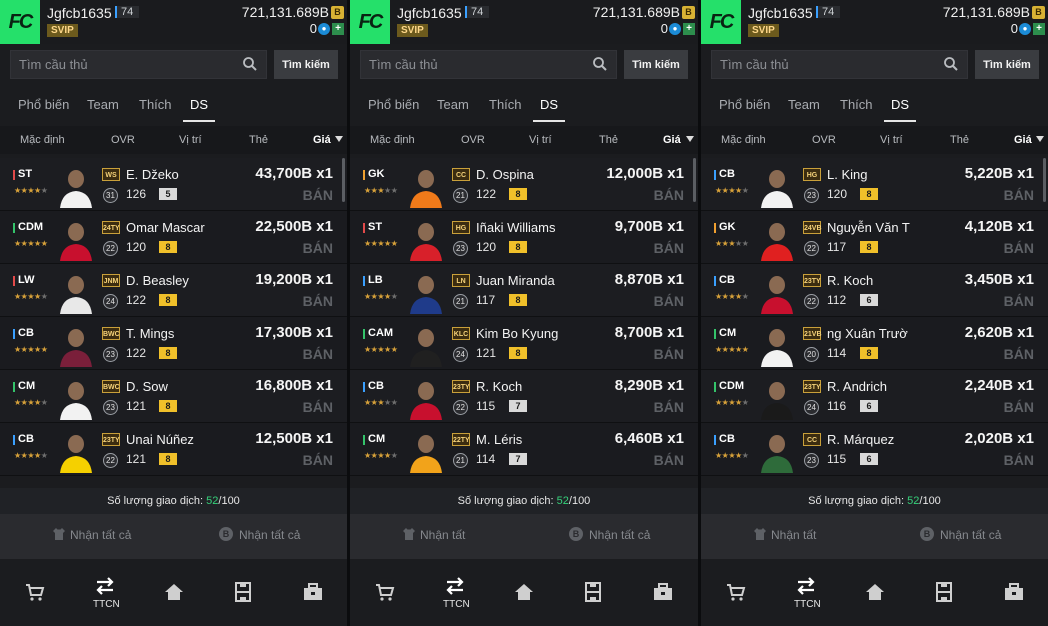 The image size is (1048, 626). Describe the element at coordinates (837, 353) in the screenshot. I see `player-ovr: 114` at that location.